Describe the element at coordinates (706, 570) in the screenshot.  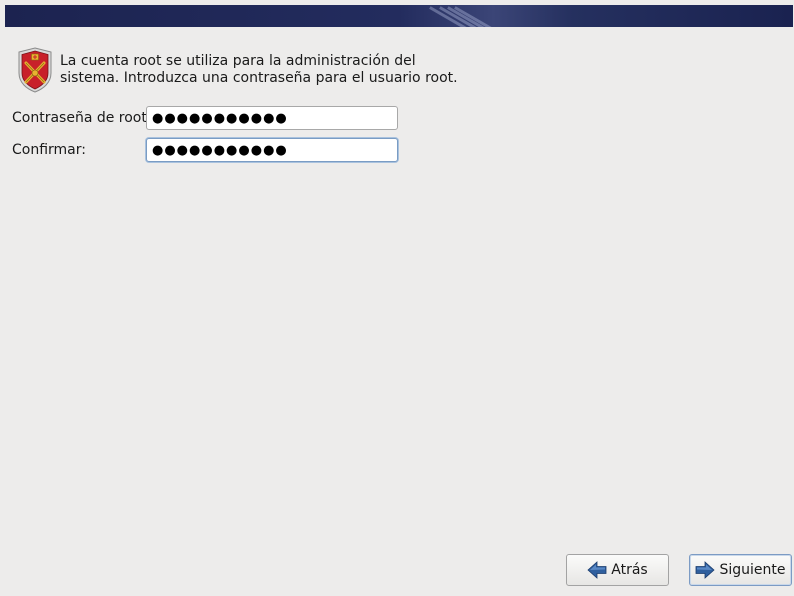
I see `arrow-right-icon` at that location.